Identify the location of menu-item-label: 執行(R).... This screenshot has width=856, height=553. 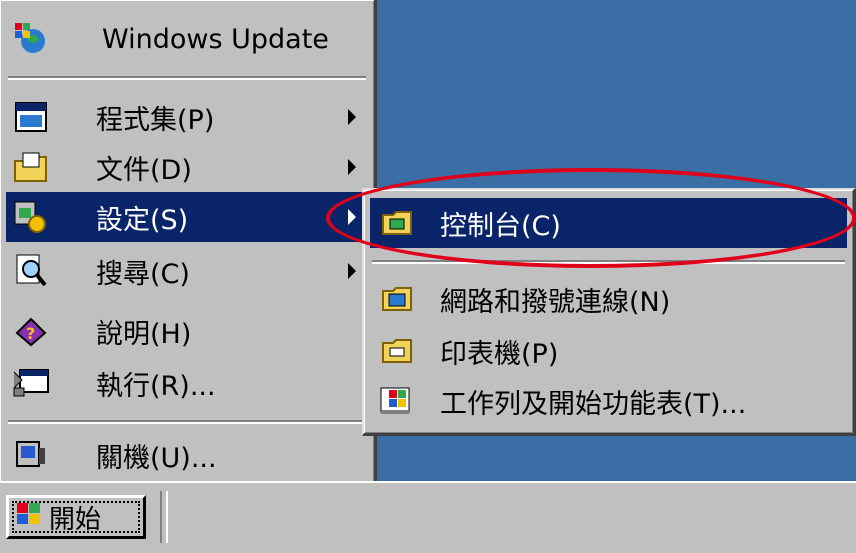
(156, 386).